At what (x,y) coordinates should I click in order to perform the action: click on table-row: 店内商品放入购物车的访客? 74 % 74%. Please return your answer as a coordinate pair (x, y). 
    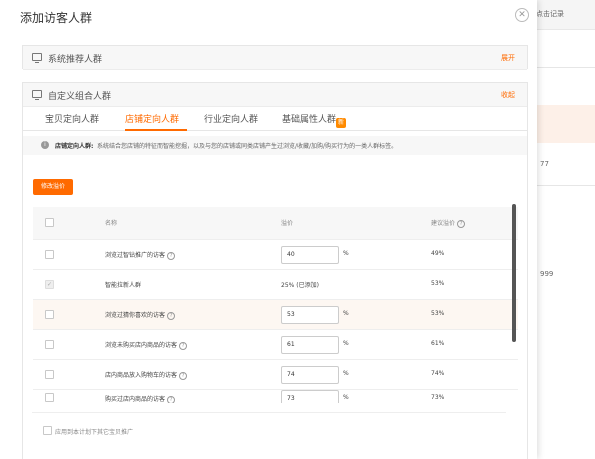
    Looking at the image, I should click on (275, 374).